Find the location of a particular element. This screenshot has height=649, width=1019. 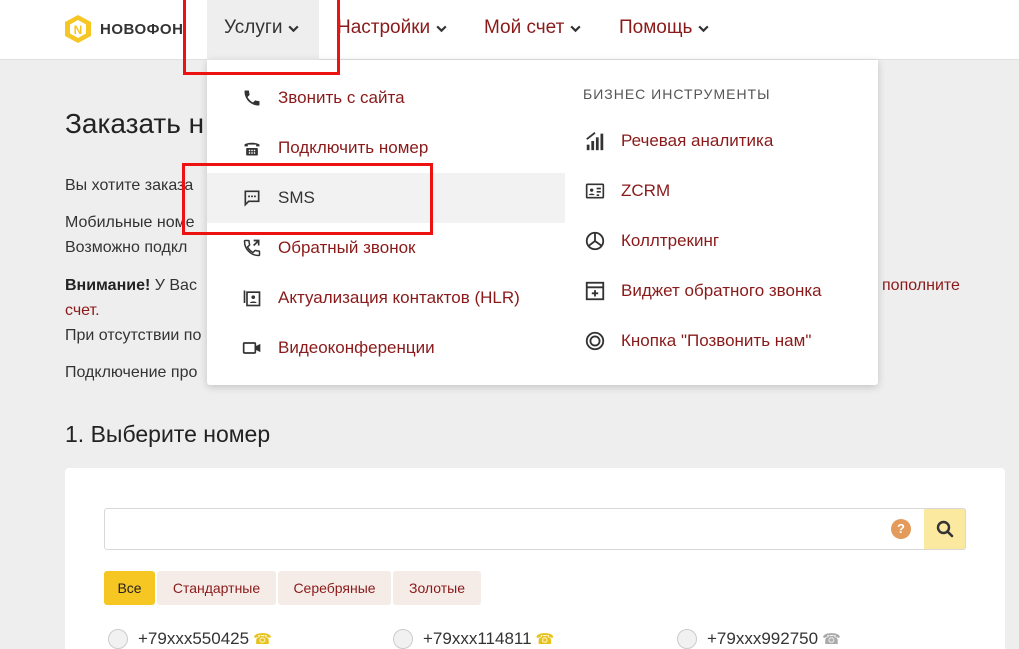

connection-text: Возможно подкл is located at coordinates (126, 247).